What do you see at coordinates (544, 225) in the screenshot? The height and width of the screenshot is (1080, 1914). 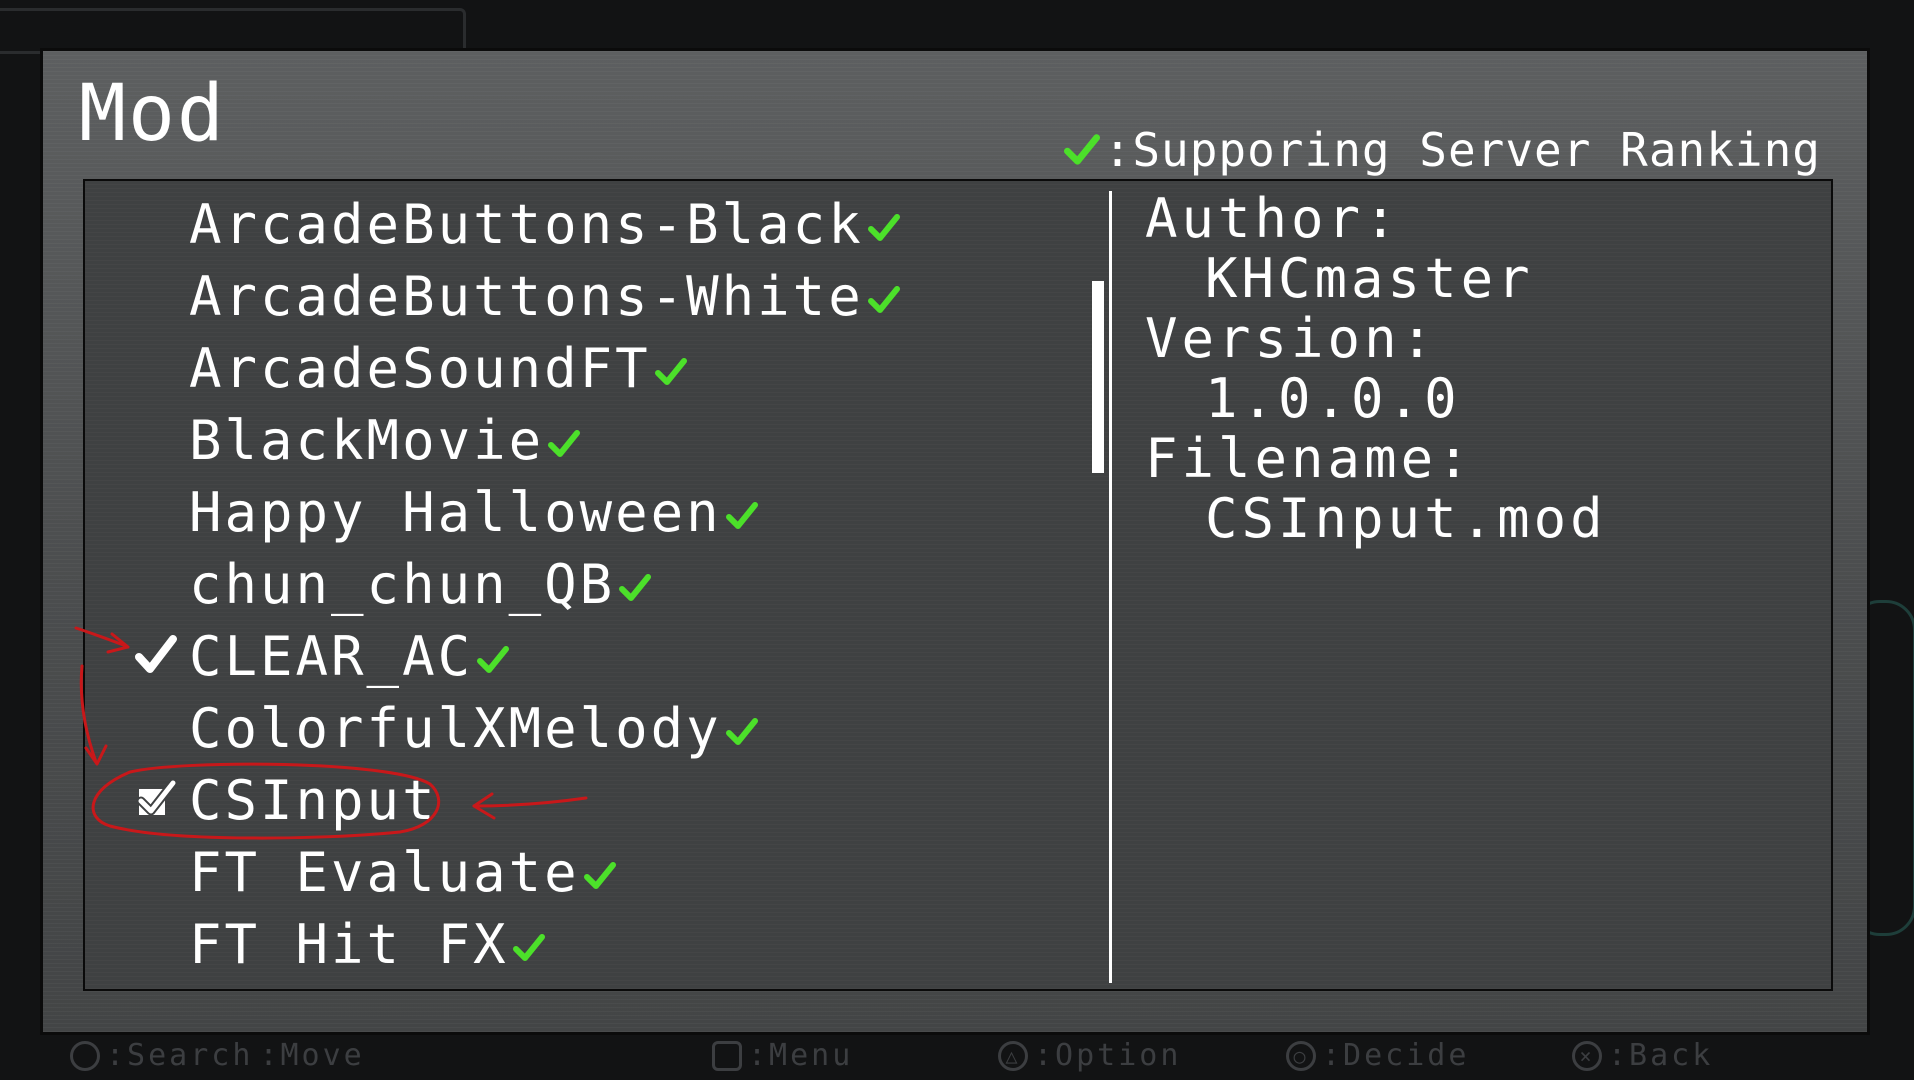 I see `mod-name: ArcadeButtons-Black` at bounding box center [544, 225].